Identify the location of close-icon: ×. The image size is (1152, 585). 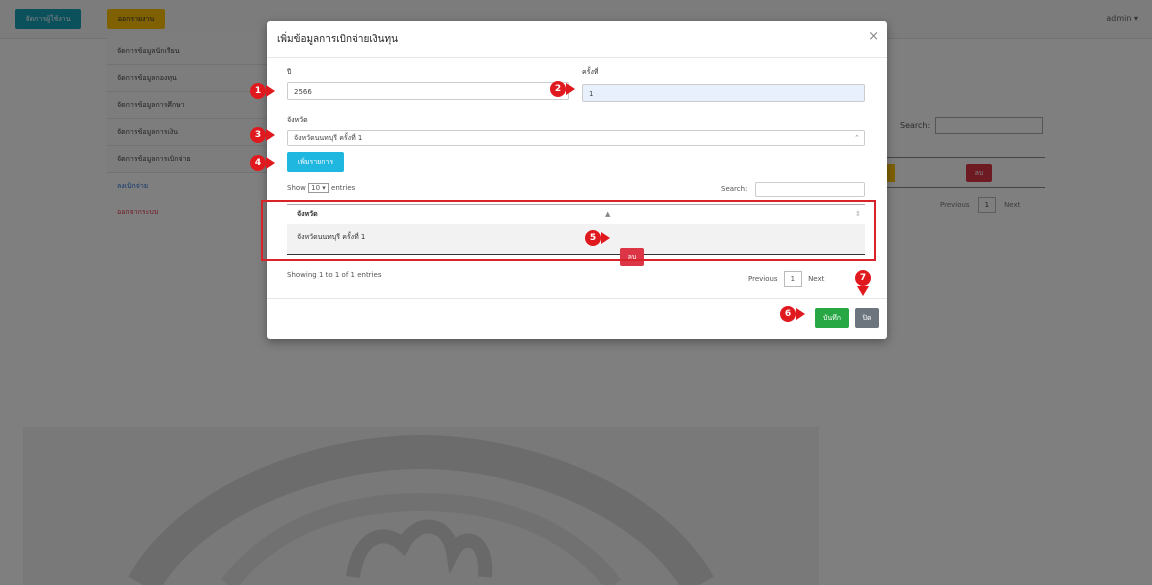
(873, 36).